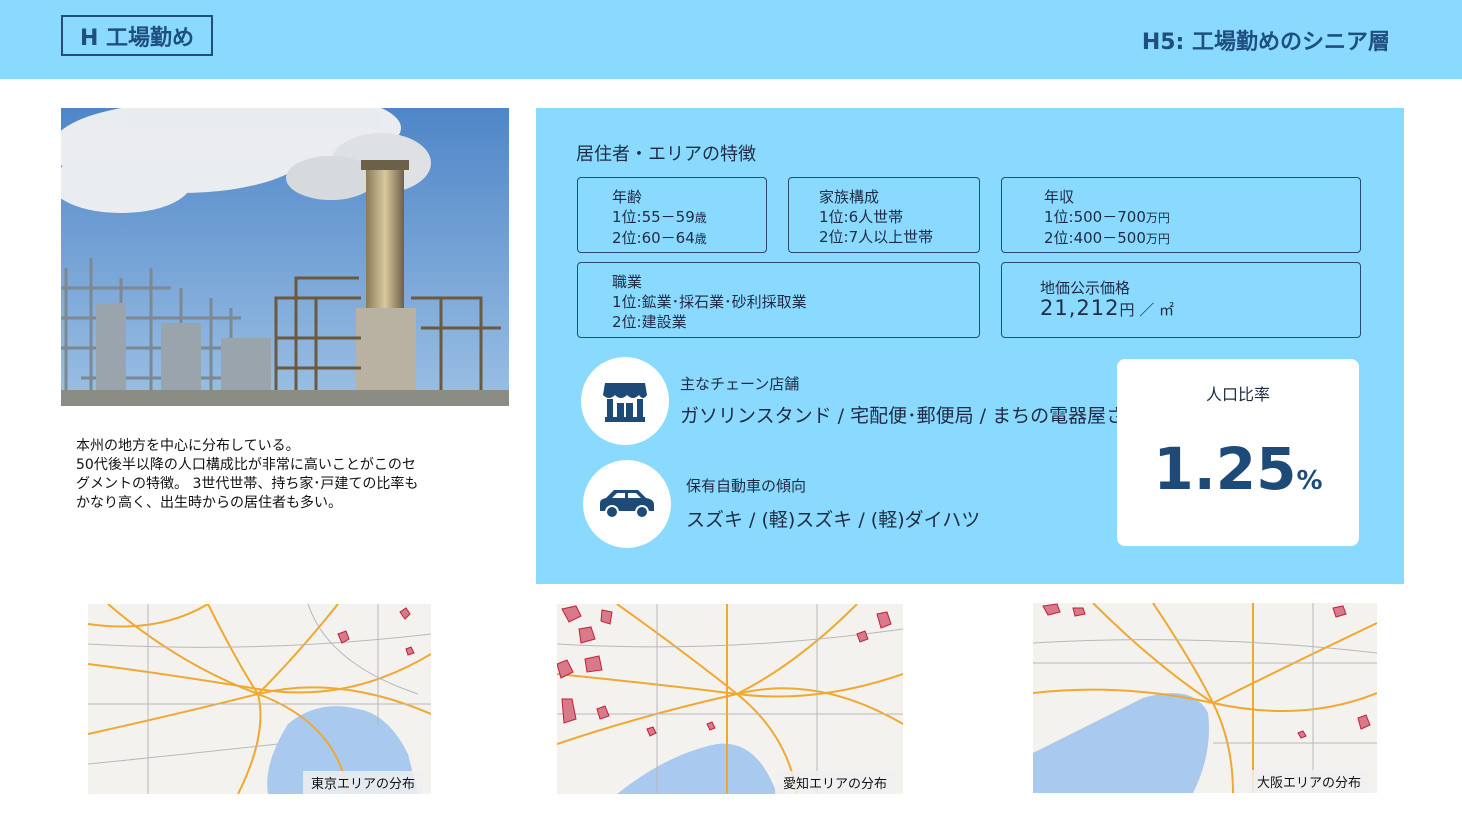 The height and width of the screenshot is (822, 1462). I want to click on income-label: 年収, so click(1059, 197).